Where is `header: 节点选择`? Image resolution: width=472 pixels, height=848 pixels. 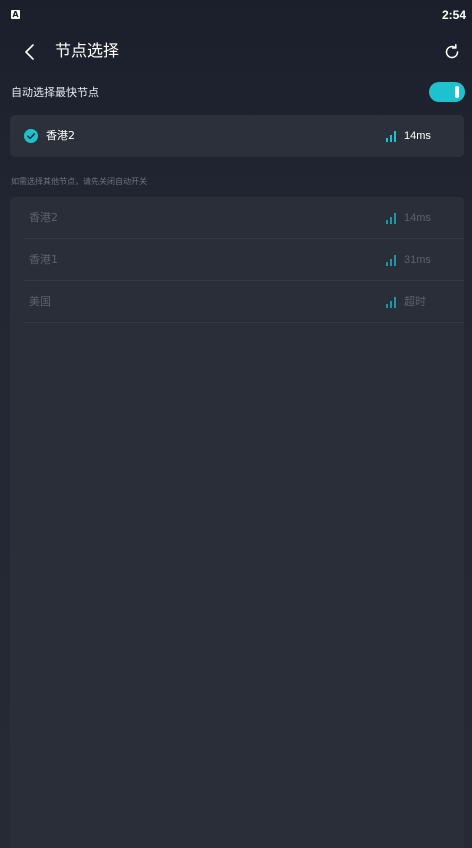
header: 节点选择 is located at coordinates (236, 52).